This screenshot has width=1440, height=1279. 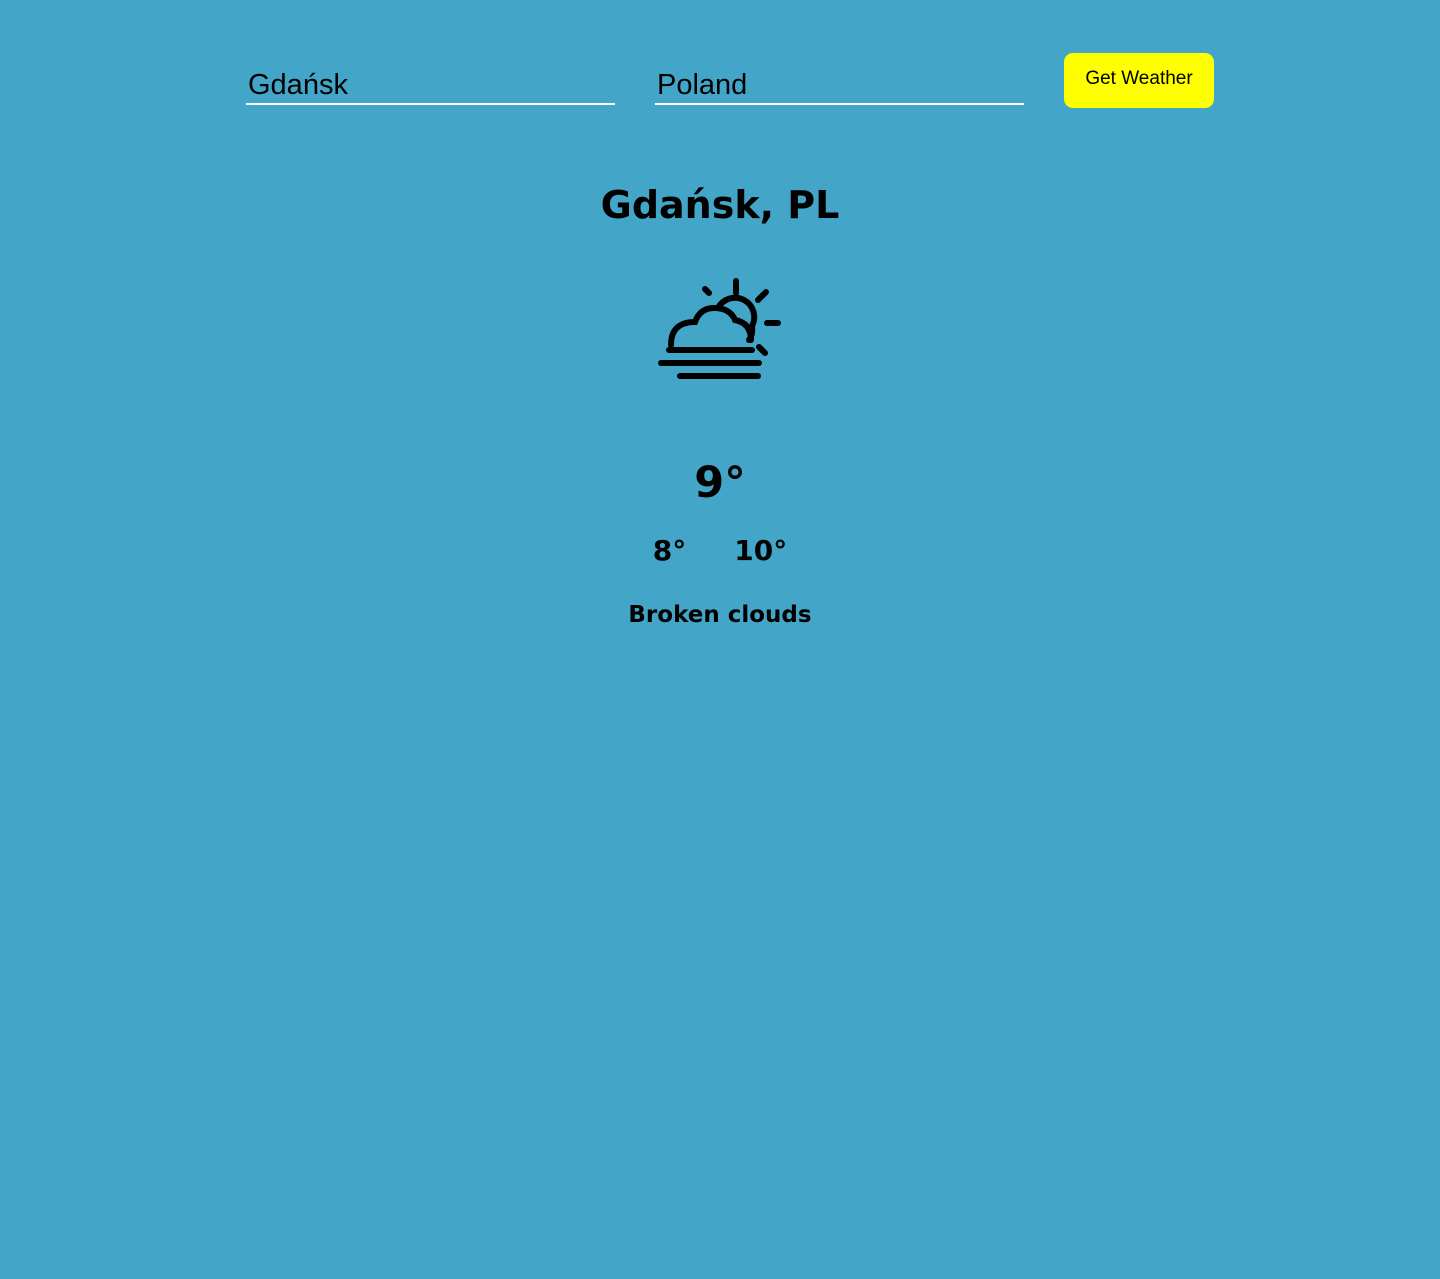 I want to click on search-form: Get Weather, so click(x=730, y=81).